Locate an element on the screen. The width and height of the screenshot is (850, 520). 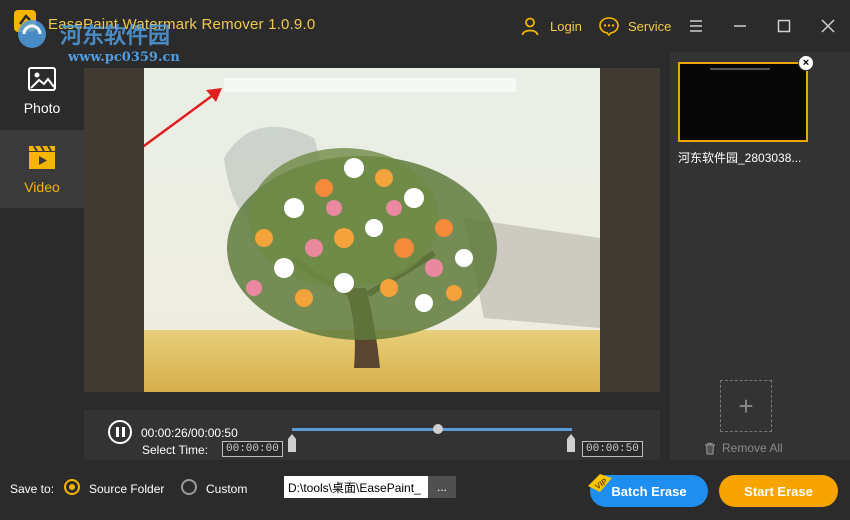
close-button is located at coordinates (828, 26).